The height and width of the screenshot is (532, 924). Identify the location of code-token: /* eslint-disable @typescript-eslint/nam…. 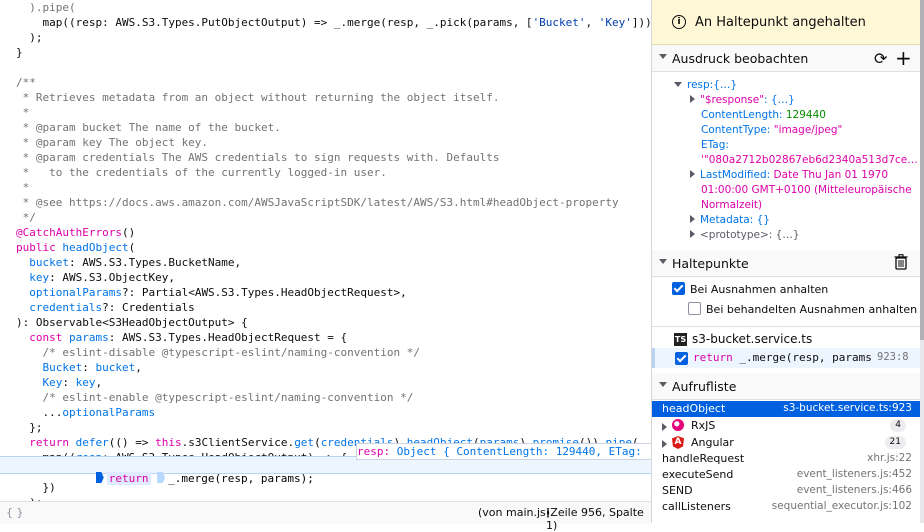
(218, 352).